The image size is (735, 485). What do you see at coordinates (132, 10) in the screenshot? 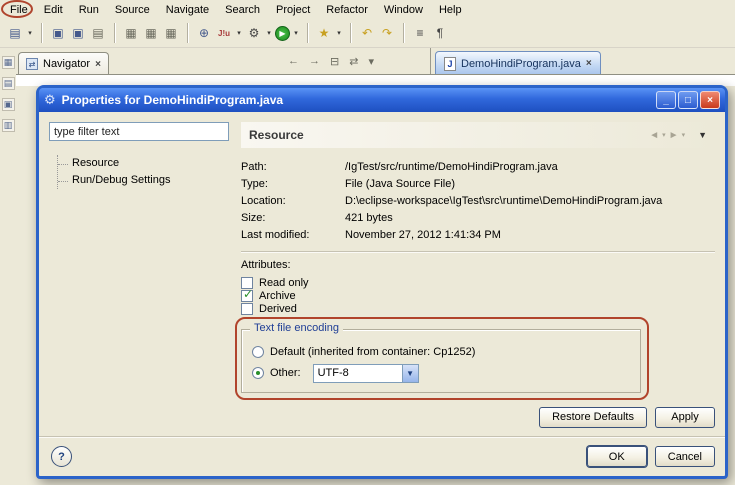
I see `menu-item-source: Source` at bounding box center [132, 10].